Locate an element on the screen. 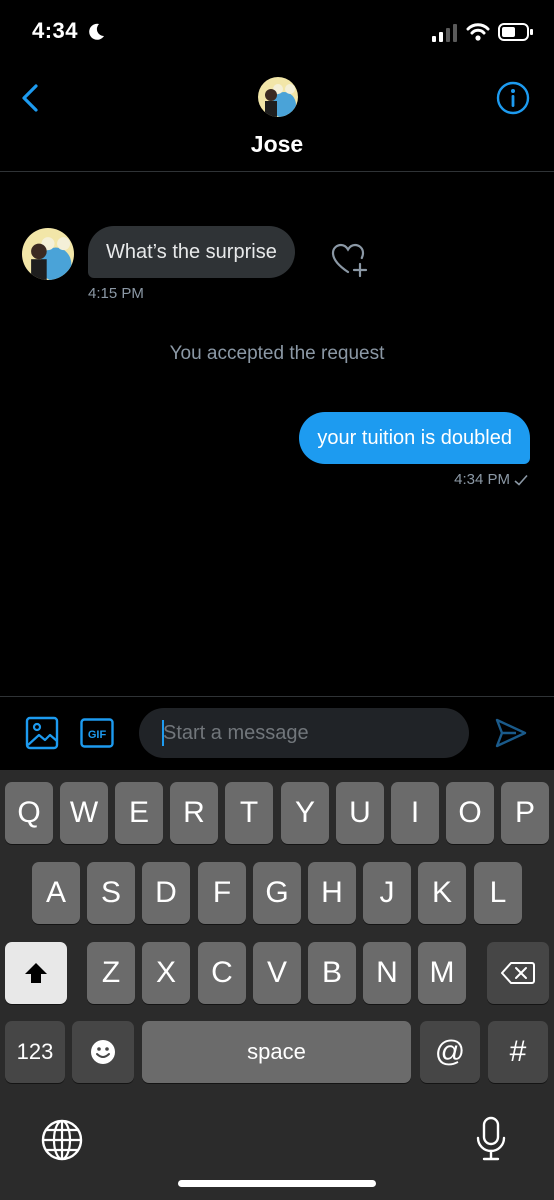  backspace-key is located at coordinates (518, 973).